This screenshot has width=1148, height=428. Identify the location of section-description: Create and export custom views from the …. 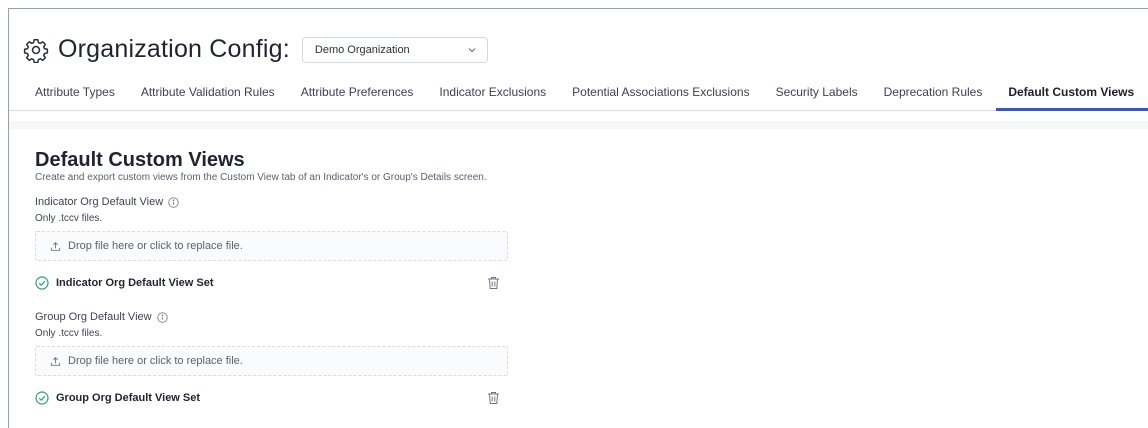
(261, 177).